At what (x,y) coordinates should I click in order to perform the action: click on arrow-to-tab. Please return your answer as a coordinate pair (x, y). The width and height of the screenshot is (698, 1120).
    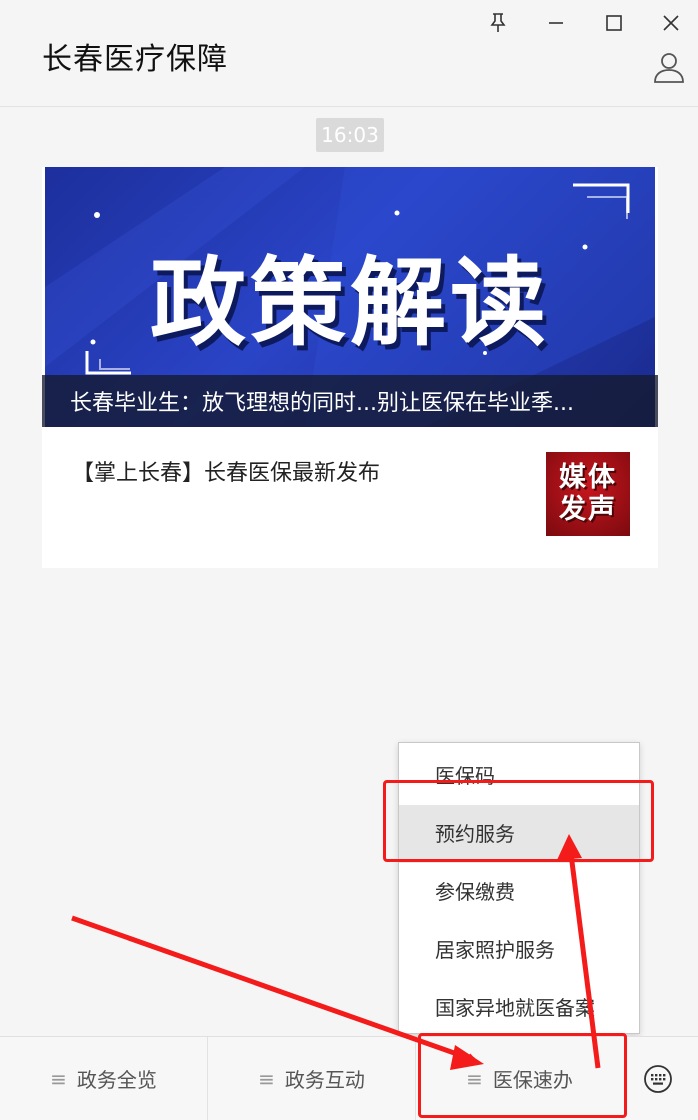
    Looking at the image, I should click on (274, 989).